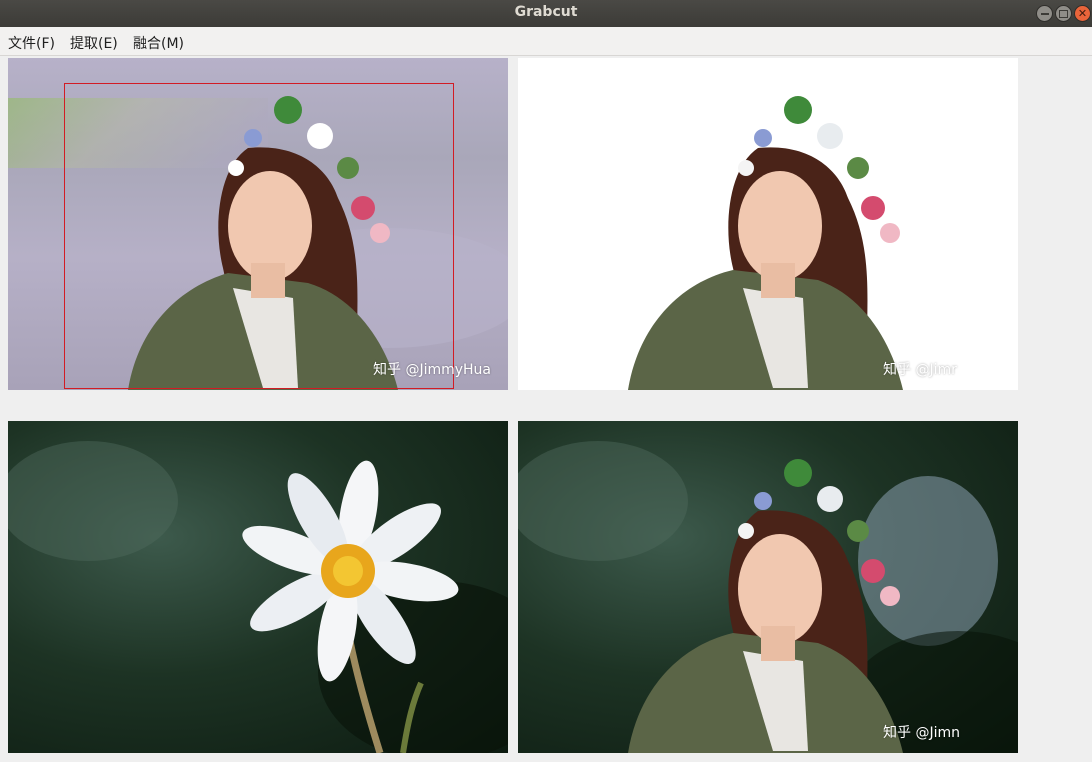 Image resolution: width=1092 pixels, height=762 pixels. I want to click on close-icon: ✕, so click(1082, 13).